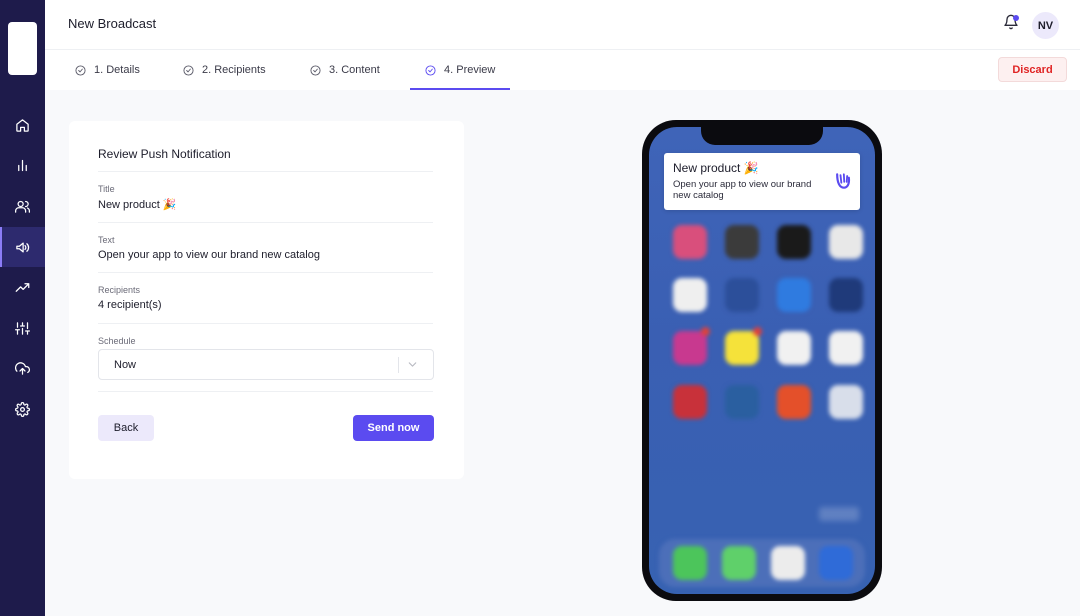 This screenshot has width=1080, height=616. Describe the element at coordinates (1016, 18) in the screenshot. I see `notification-dot` at that location.